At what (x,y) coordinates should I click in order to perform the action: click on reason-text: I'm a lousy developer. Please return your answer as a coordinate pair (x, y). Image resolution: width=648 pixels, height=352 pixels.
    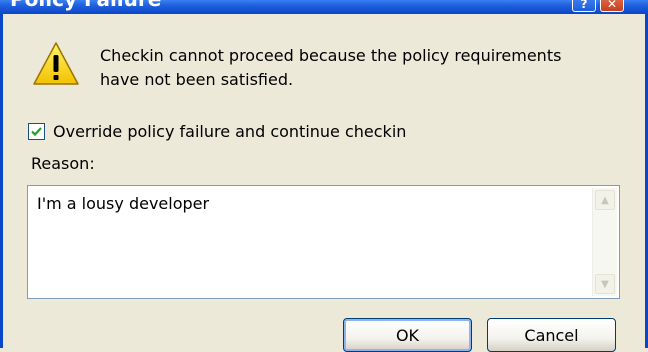
    Looking at the image, I should click on (123, 203).